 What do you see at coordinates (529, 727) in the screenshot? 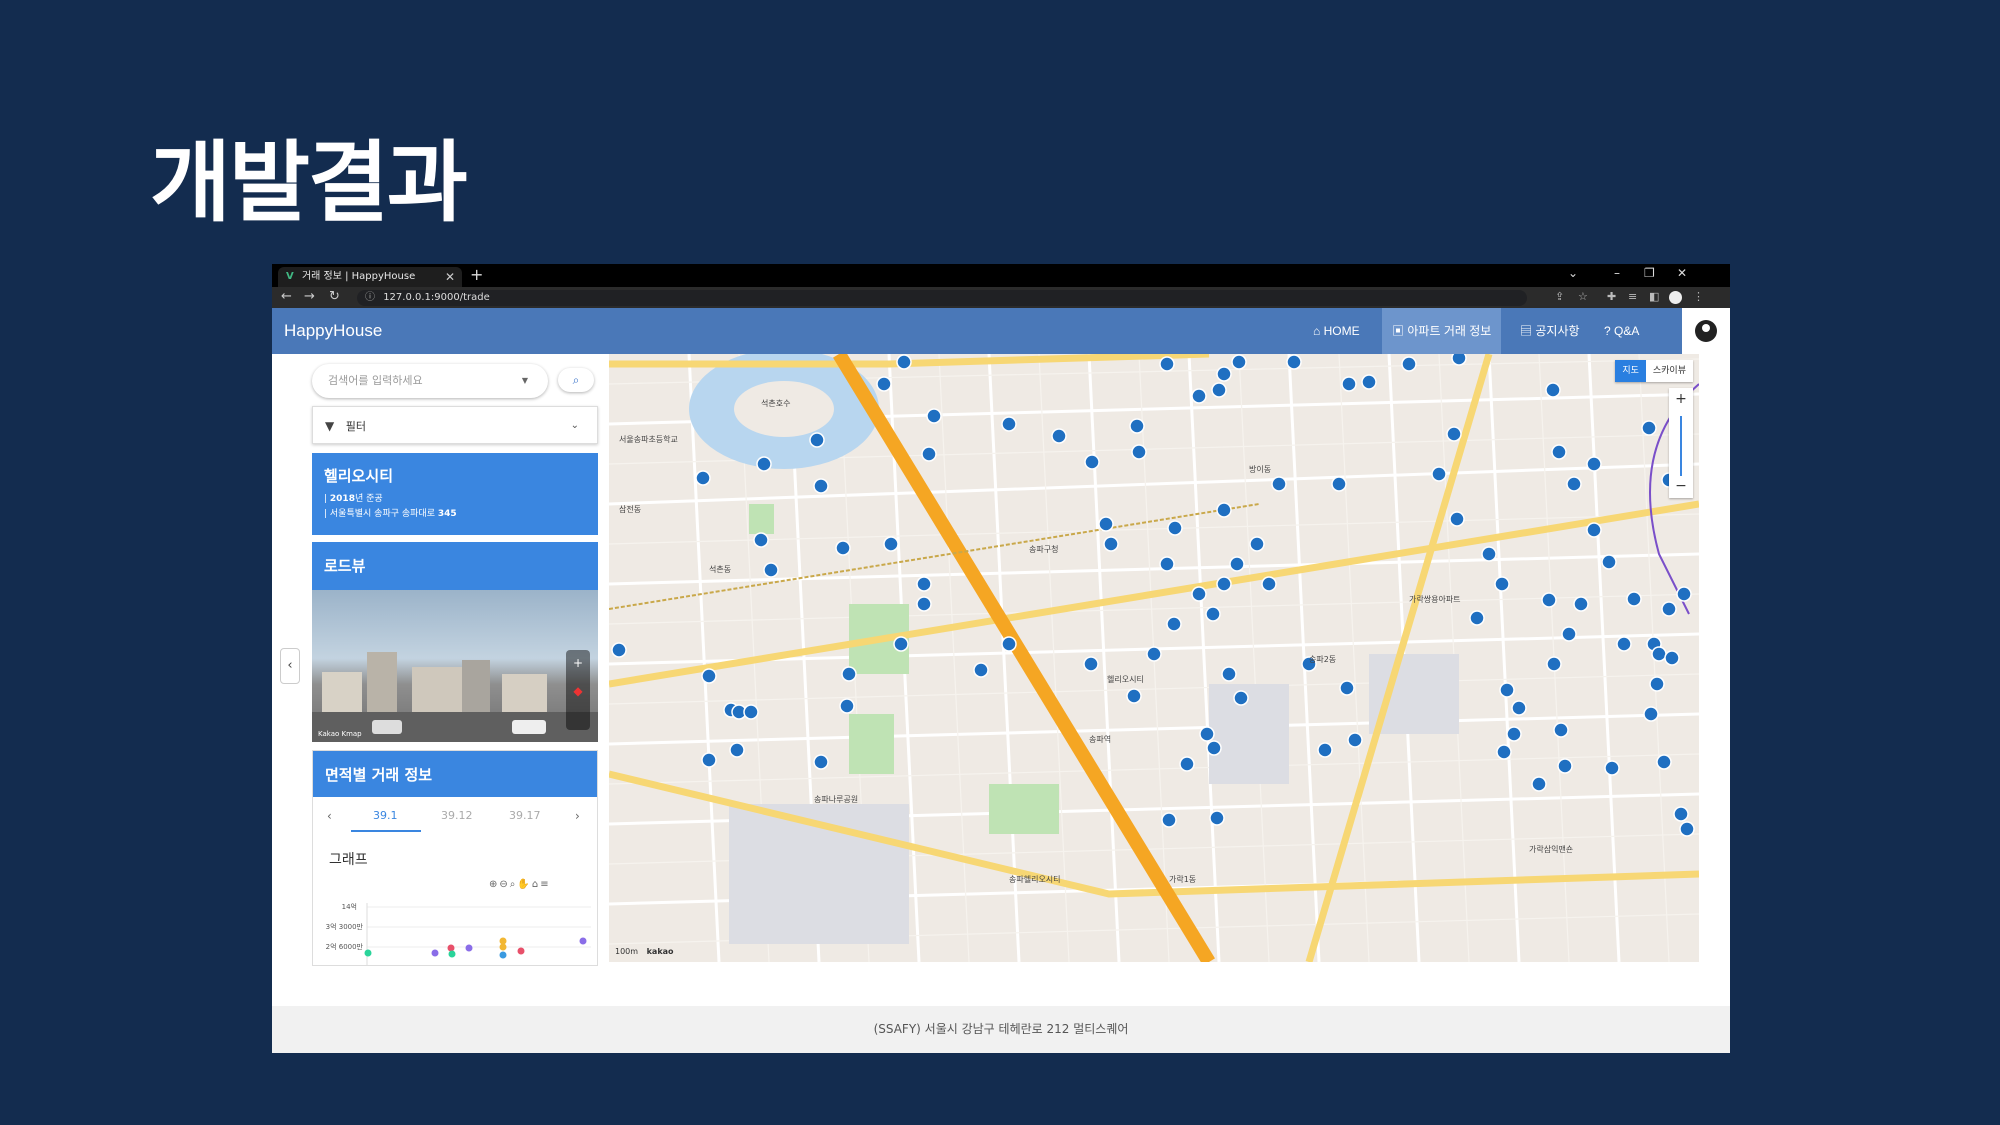
I see `car-shape` at bounding box center [529, 727].